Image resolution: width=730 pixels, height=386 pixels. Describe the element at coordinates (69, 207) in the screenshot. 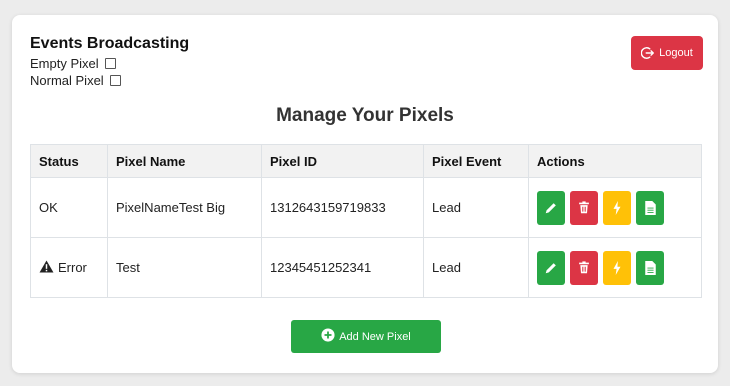

I see `status-cell: OK` at that location.